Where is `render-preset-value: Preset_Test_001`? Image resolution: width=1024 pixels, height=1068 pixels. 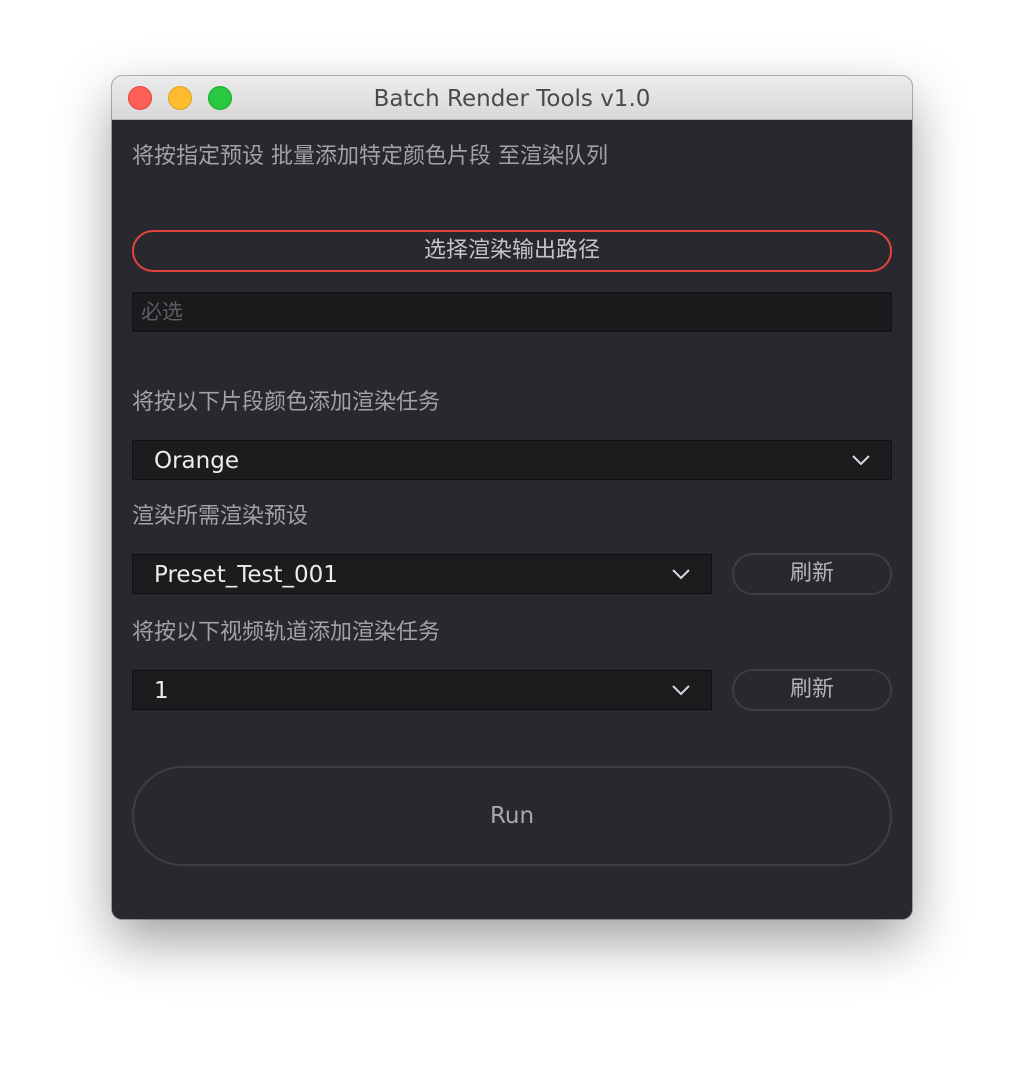
render-preset-value: Preset_Test_001 is located at coordinates (246, 575).